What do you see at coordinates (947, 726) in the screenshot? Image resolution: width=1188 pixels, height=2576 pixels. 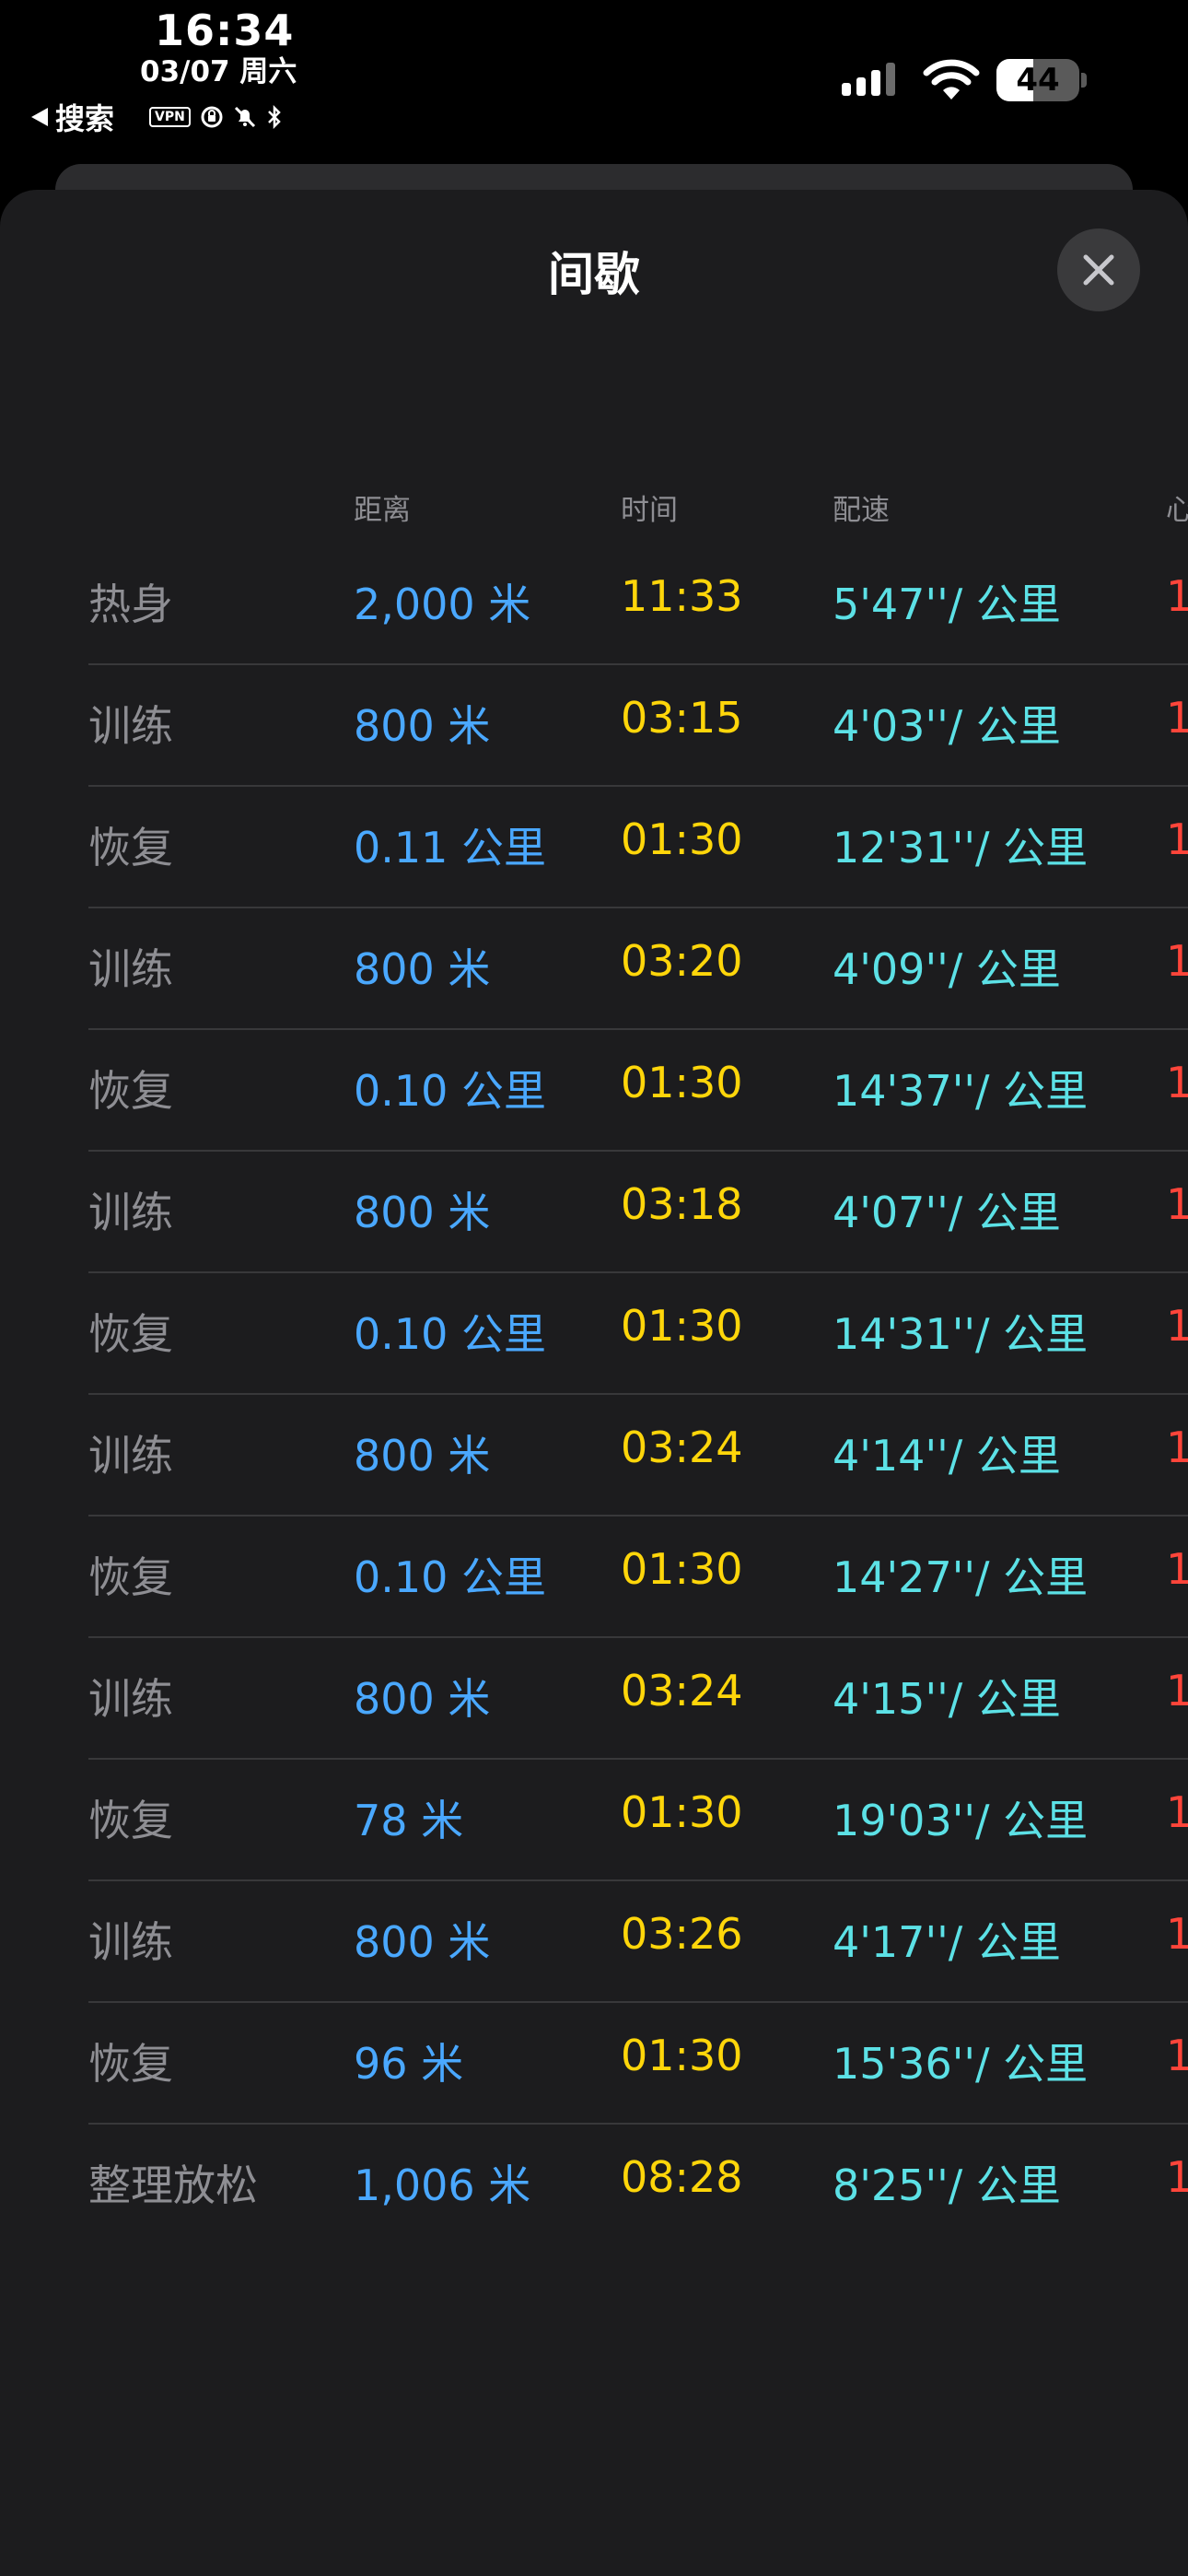 I see `row-pace: 4'03''/ 公里` at bounding box center [947, 726].